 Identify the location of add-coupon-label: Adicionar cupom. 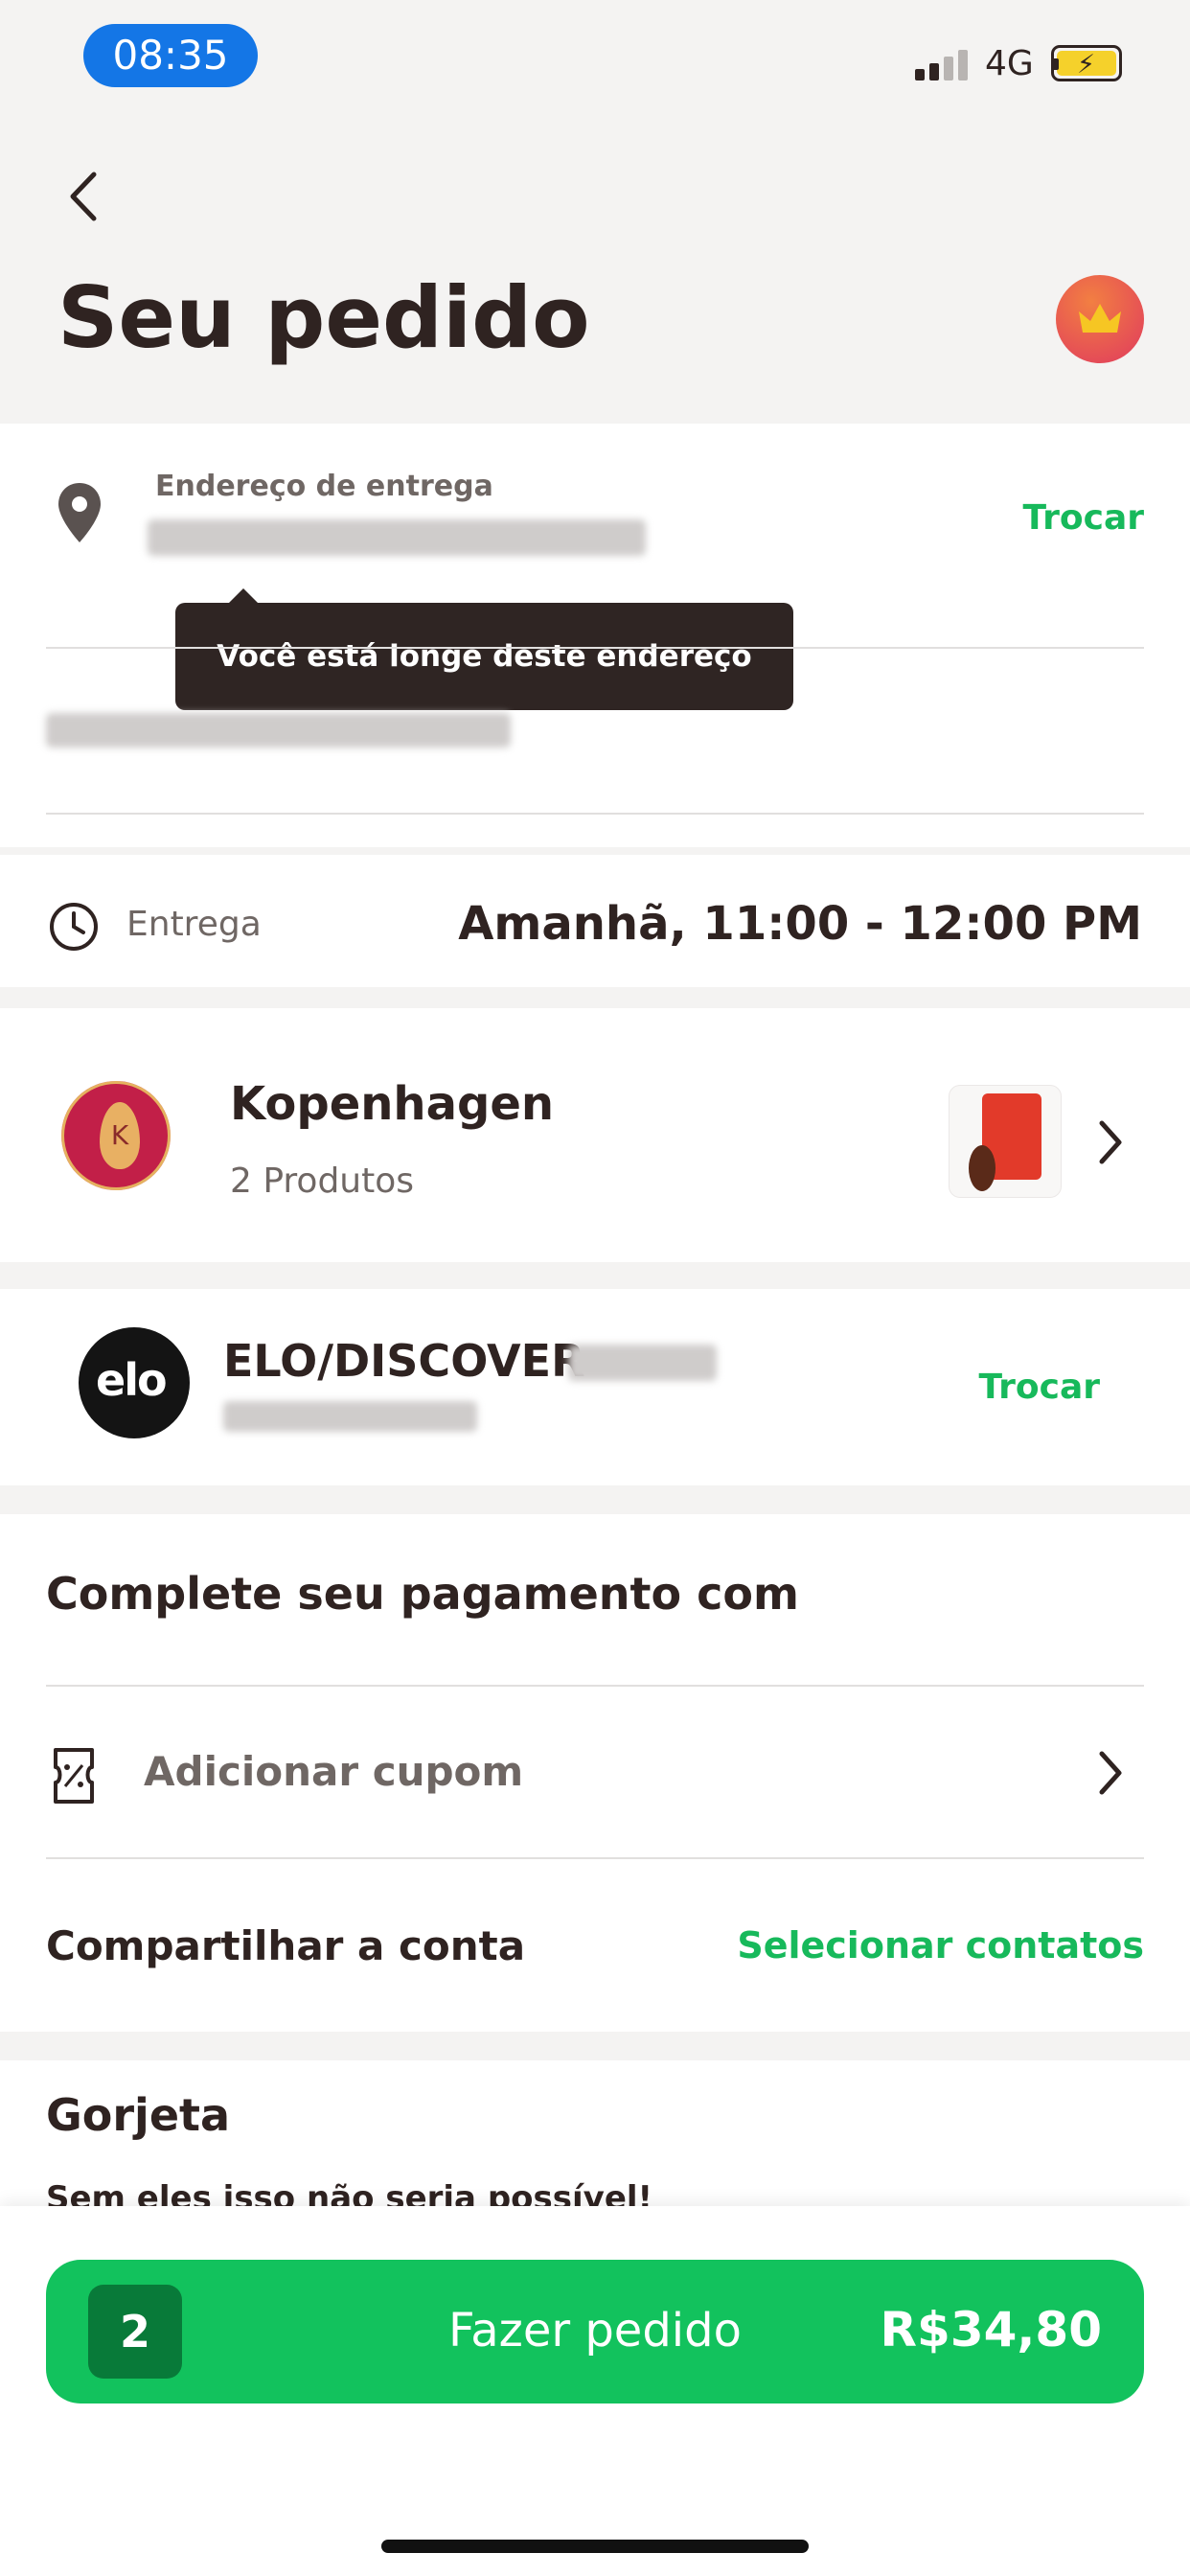
(334, 1771).